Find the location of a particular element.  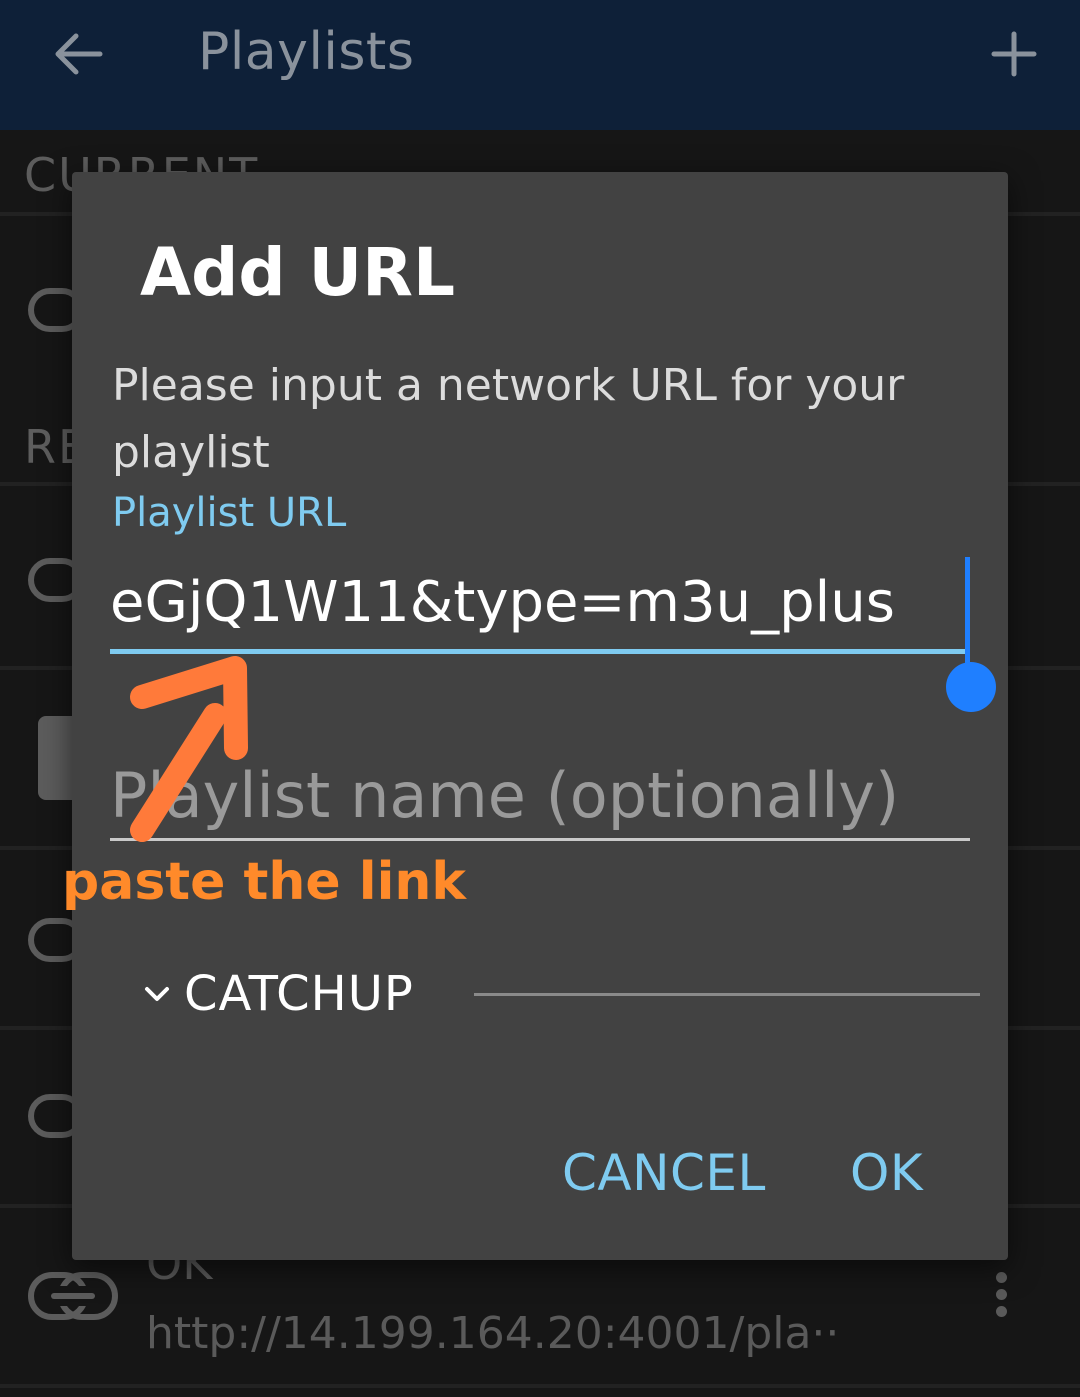

divider is located at coordinates (540, 1386).